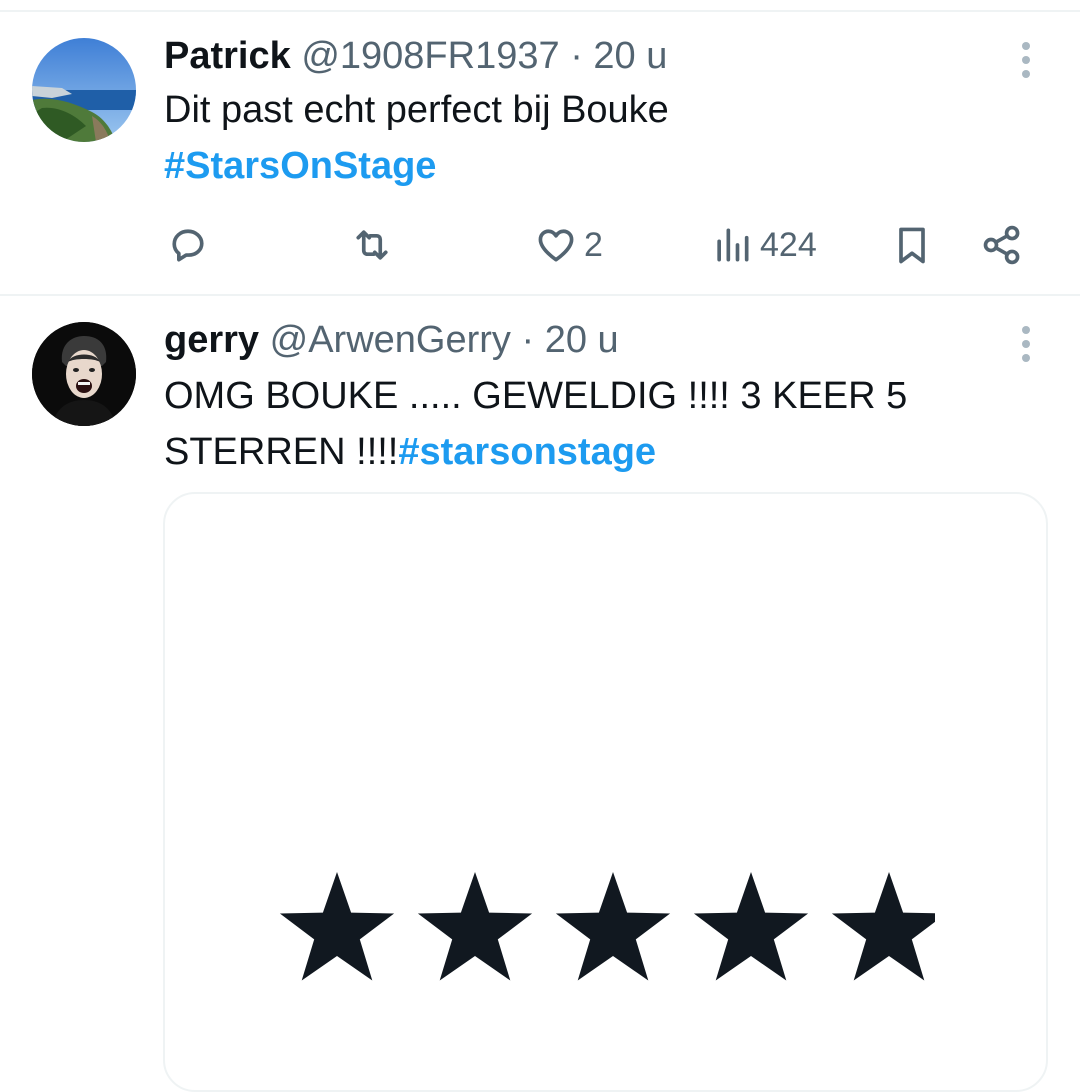 The width and height of the screenshot is (1080, 1092). I want to click on repost-button, so click(372, 245).